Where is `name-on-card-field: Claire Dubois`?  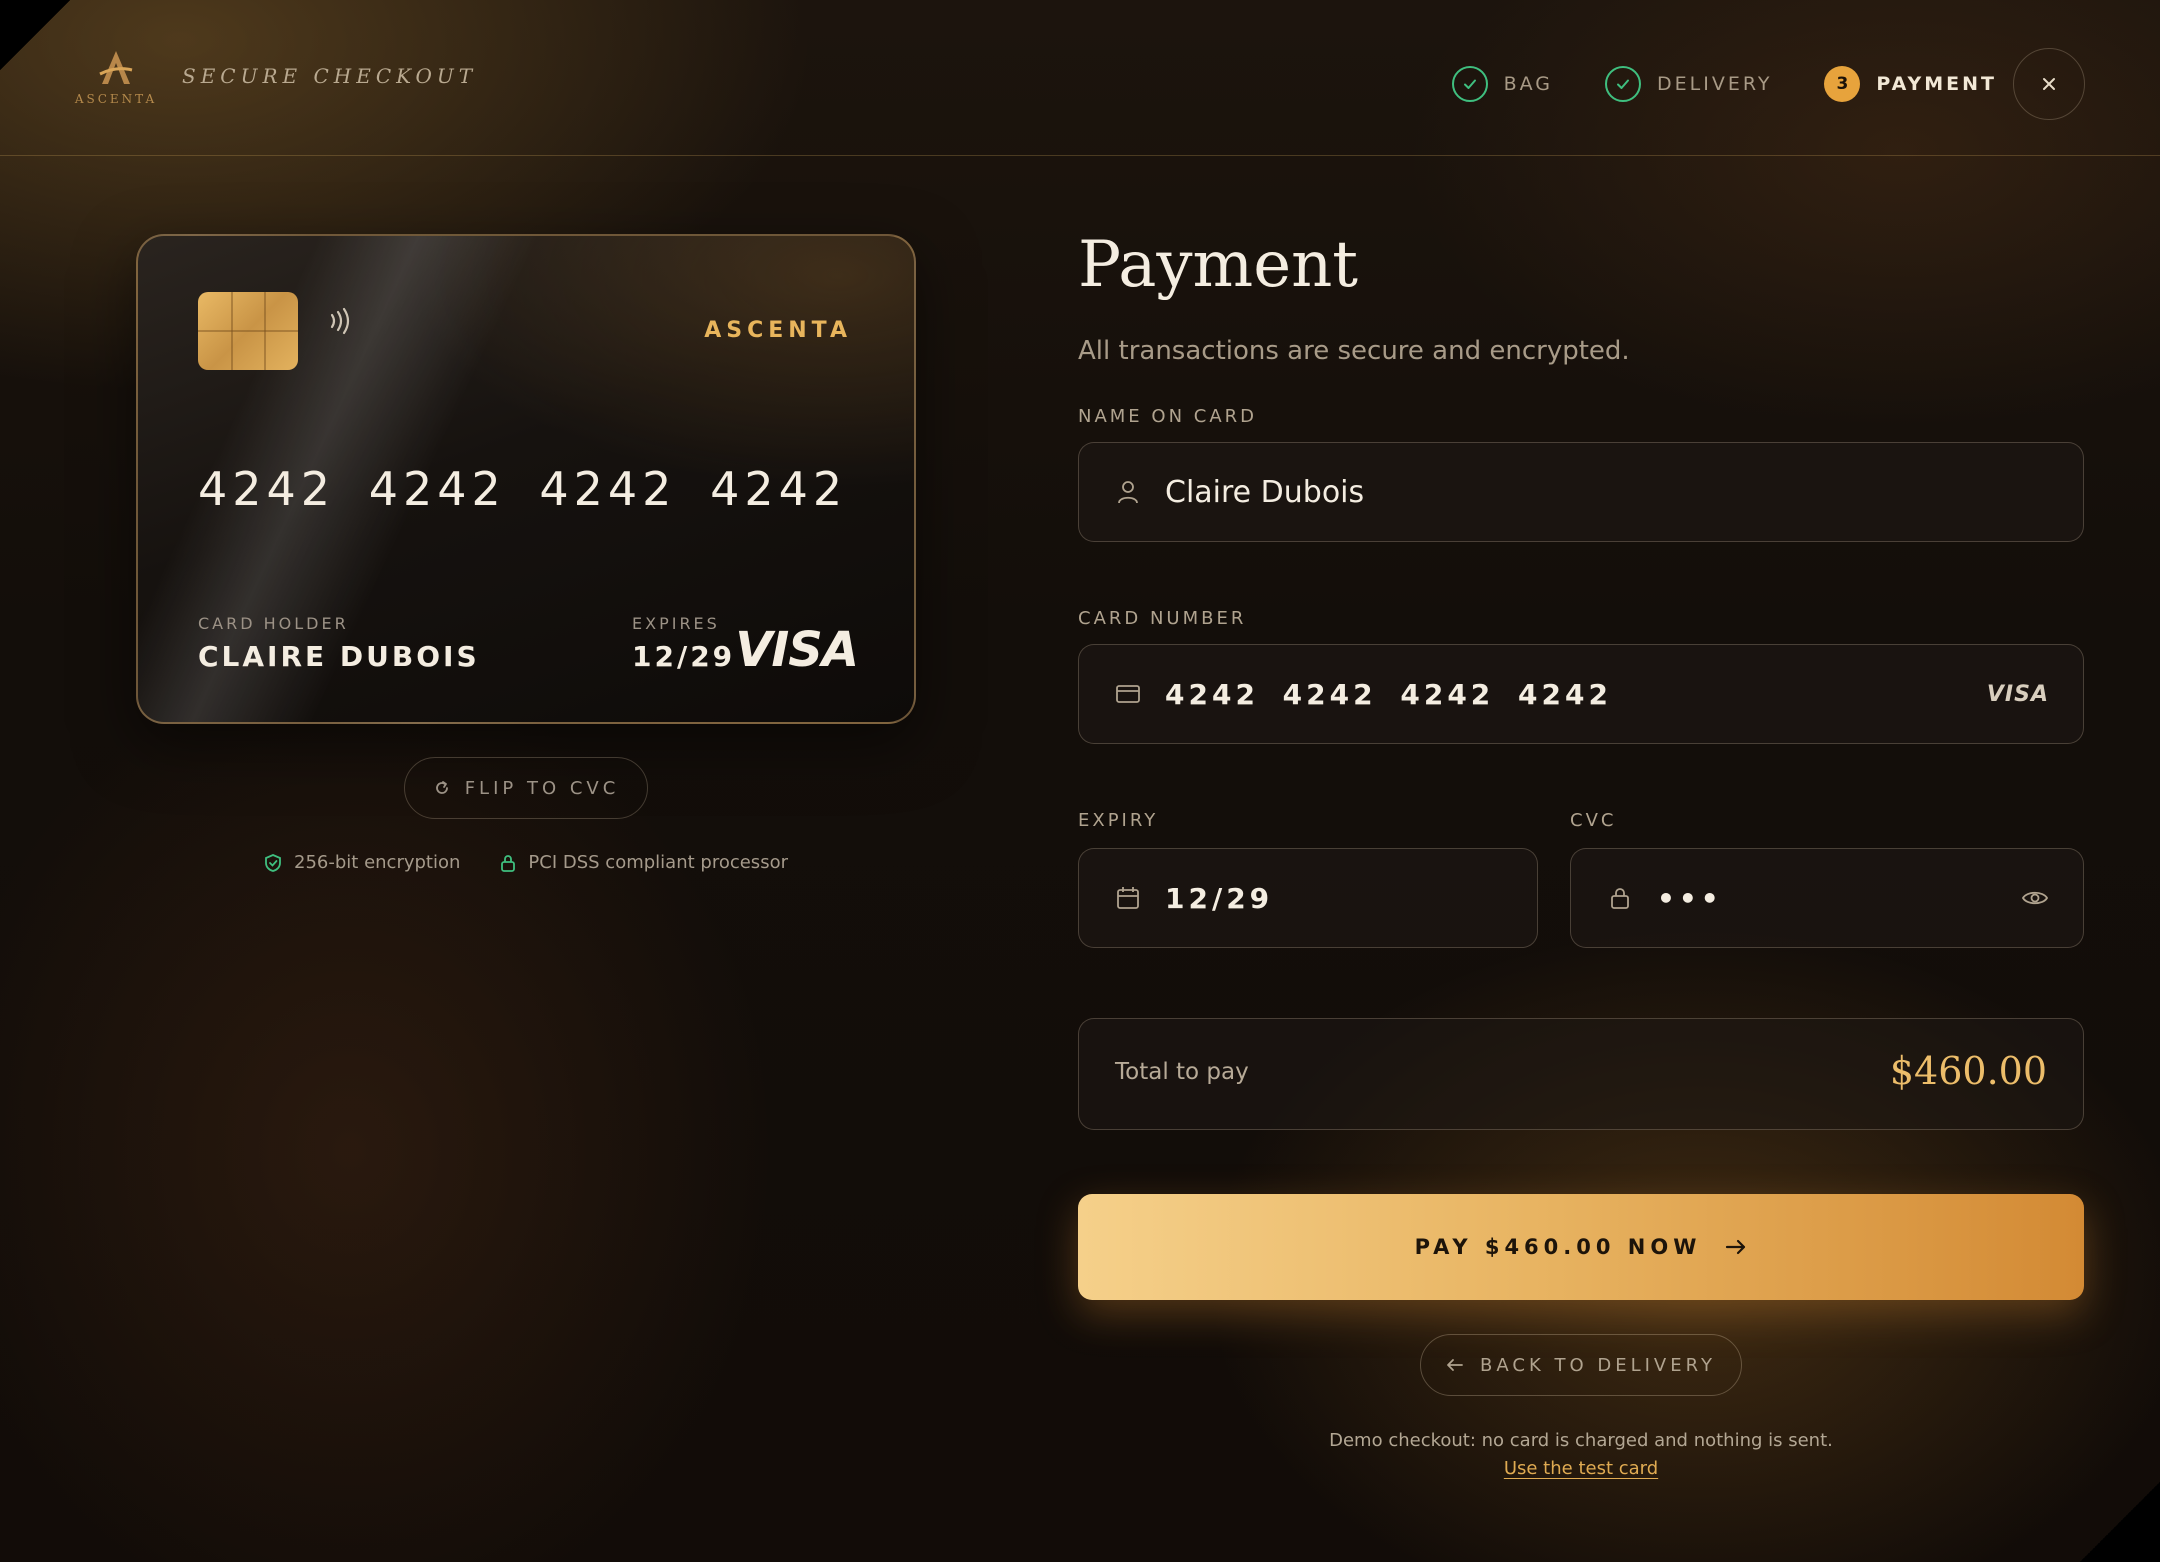
name-on-card-field: Claire Dubois is located at coordinates (1581, 492).